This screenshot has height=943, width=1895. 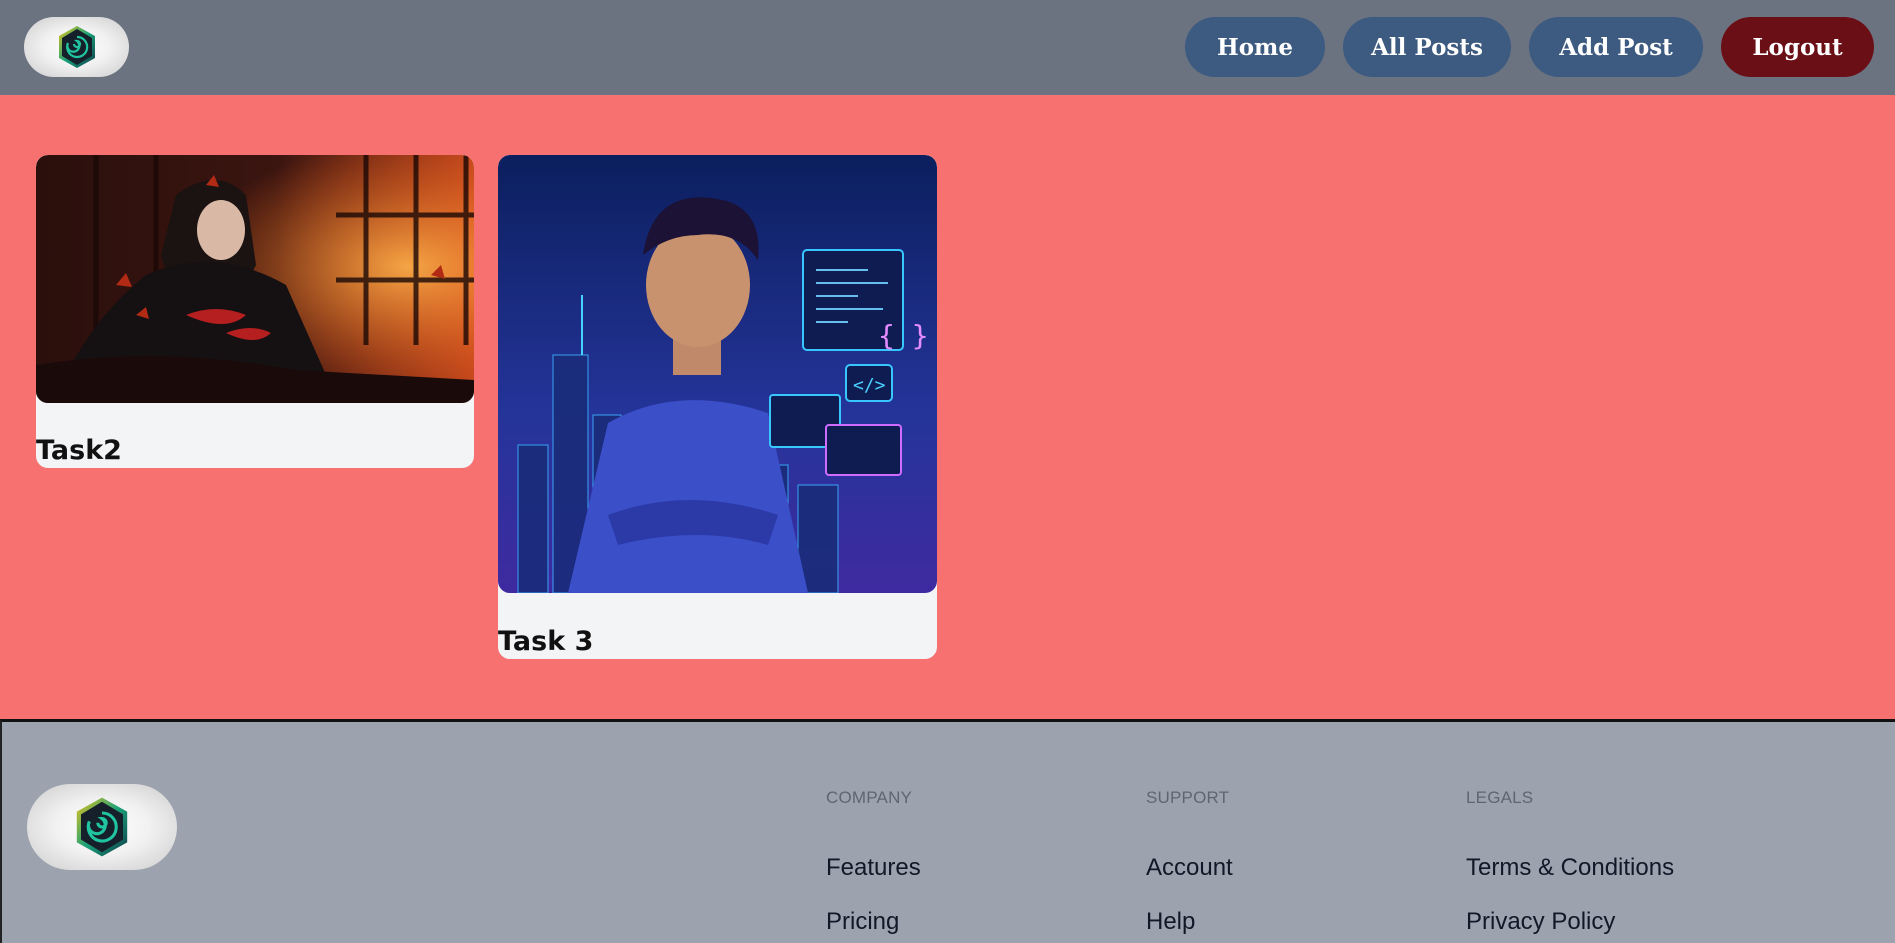 What do you see at coordinates (255, 279) in the screenshot?
I see `anime-character-image` at bounding box center [255, 279].